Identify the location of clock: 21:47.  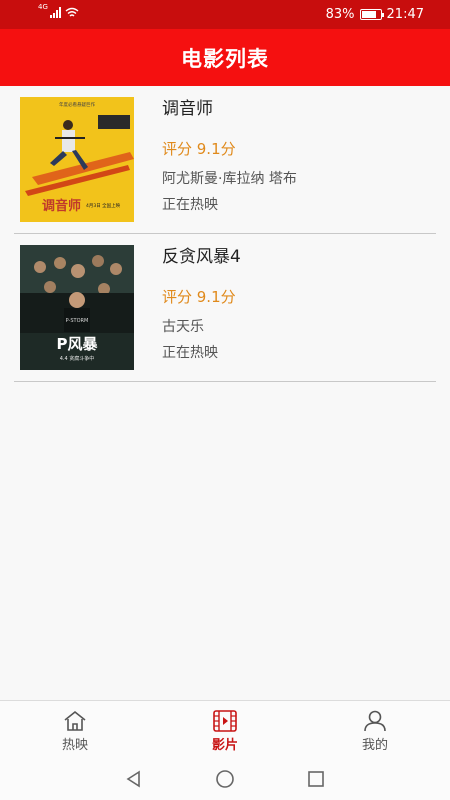
(405, 14).